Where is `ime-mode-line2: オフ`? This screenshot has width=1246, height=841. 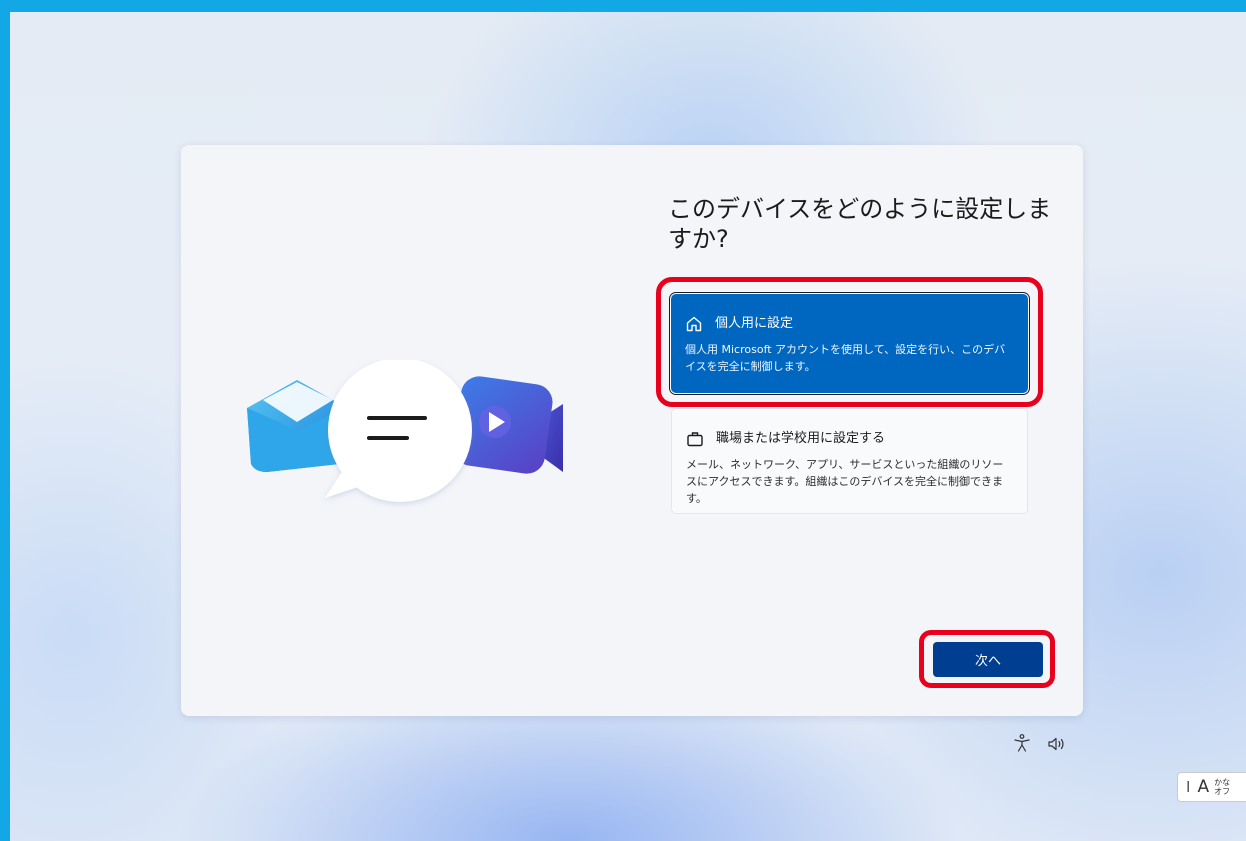 ime-mode-line2: オフ is located at coordinates (1222, 791).